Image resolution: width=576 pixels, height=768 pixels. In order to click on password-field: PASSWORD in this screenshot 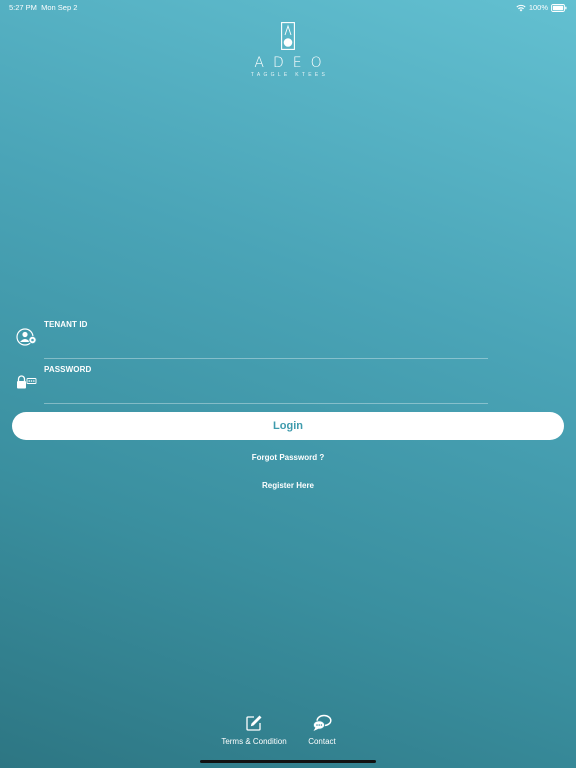, I will do `click(250, 385)`.